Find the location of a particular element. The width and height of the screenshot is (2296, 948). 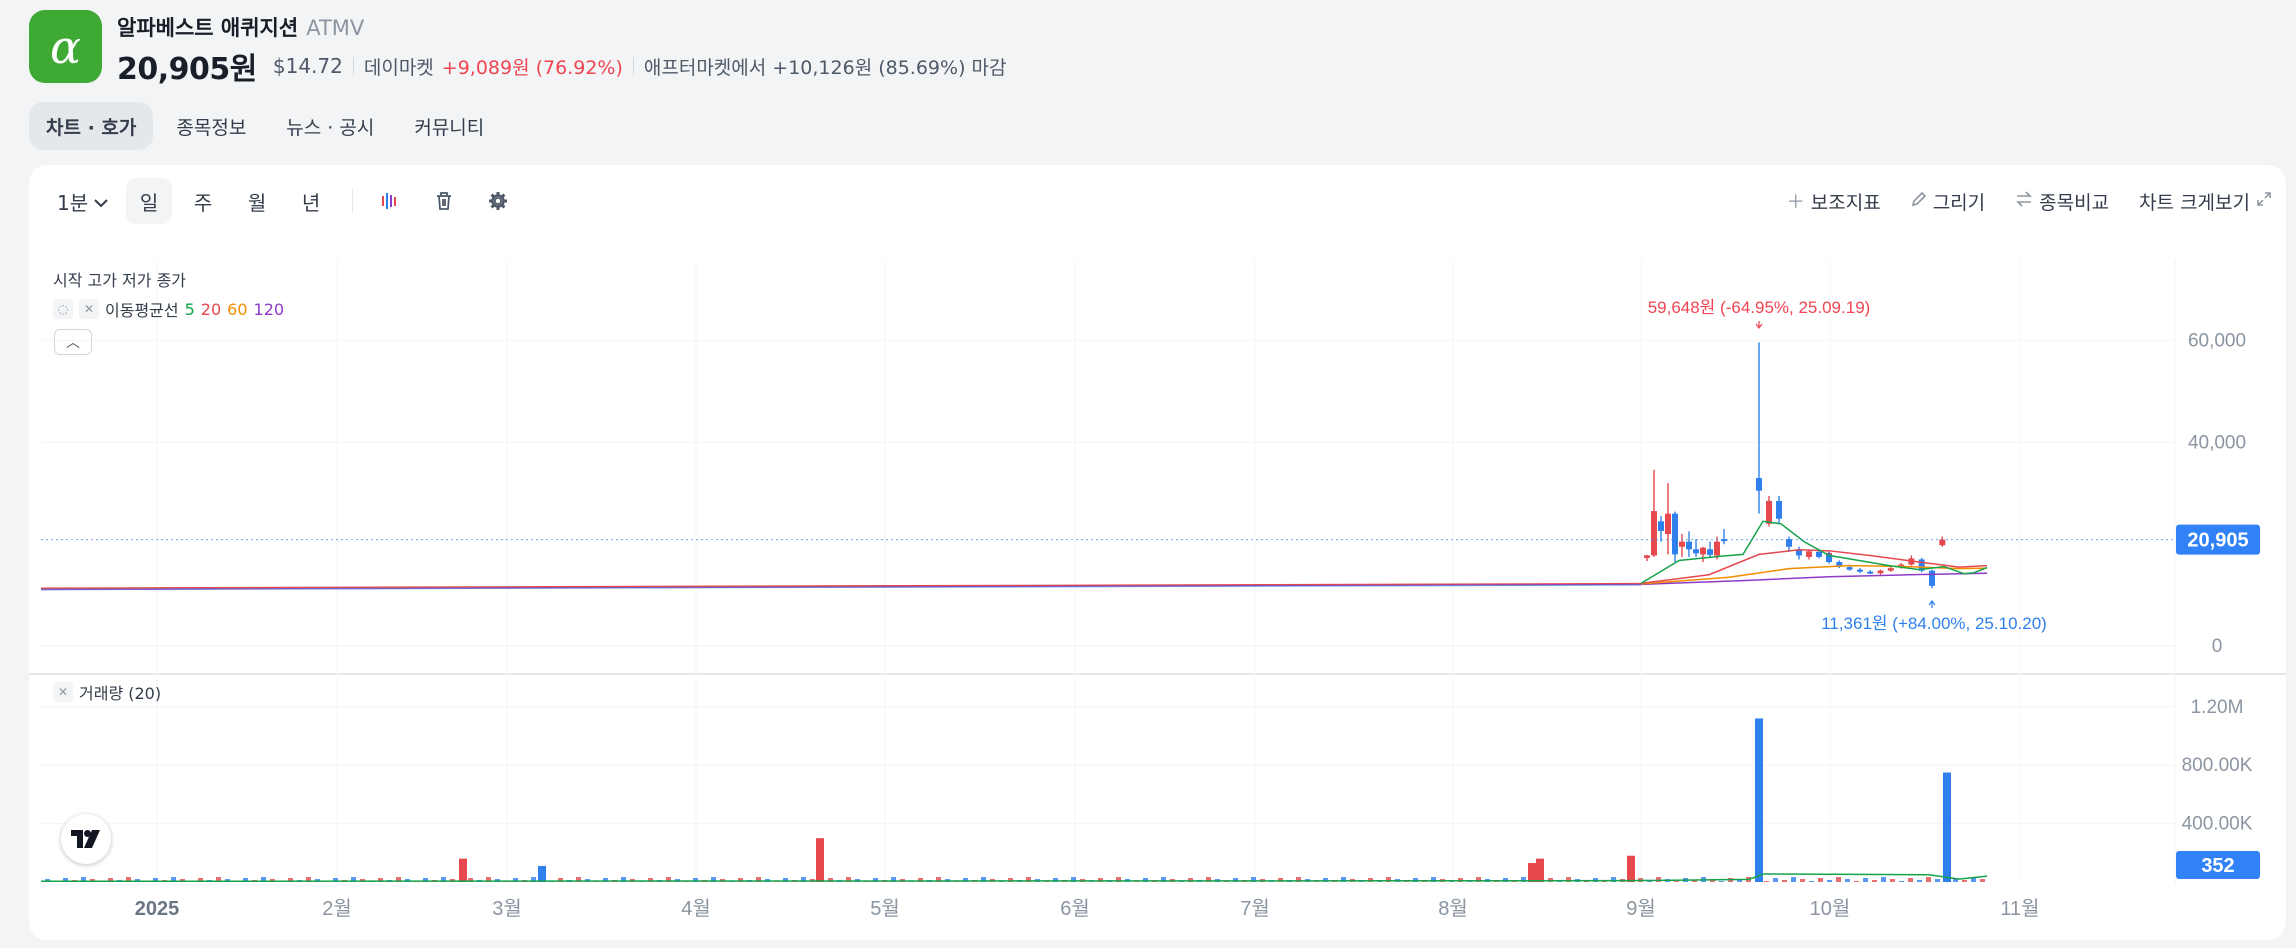

ma-5: 5 is located at coordinates (189, 309).